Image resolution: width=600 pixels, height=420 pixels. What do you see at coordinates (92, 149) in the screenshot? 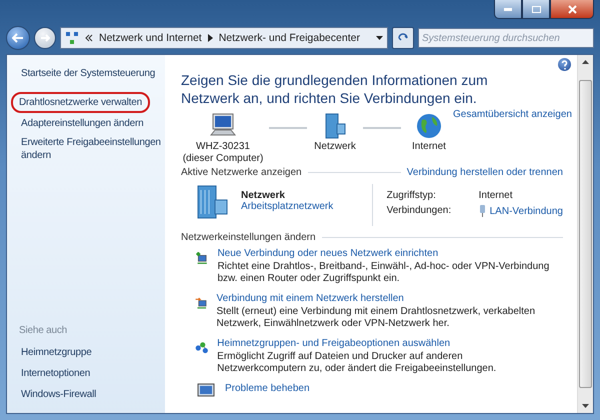
I see `sidebar-link: Erweiterte Freigabeeinstellungen ändern` at bounding box center [92, 149].